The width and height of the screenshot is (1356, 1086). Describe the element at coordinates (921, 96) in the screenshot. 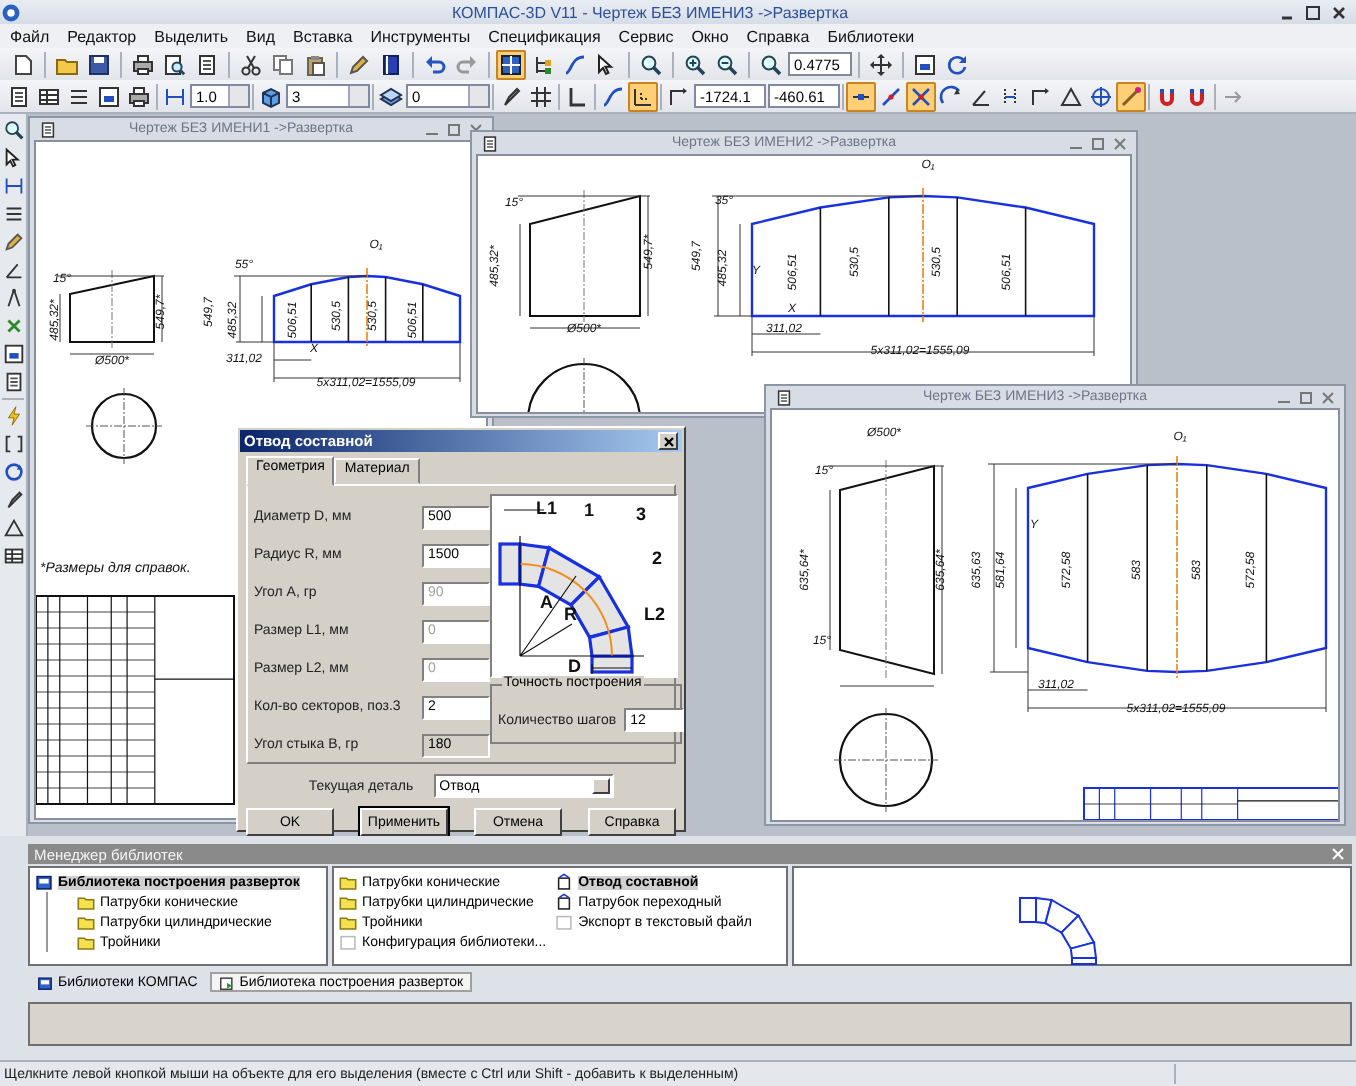

I see `intersection-icon` at that location.